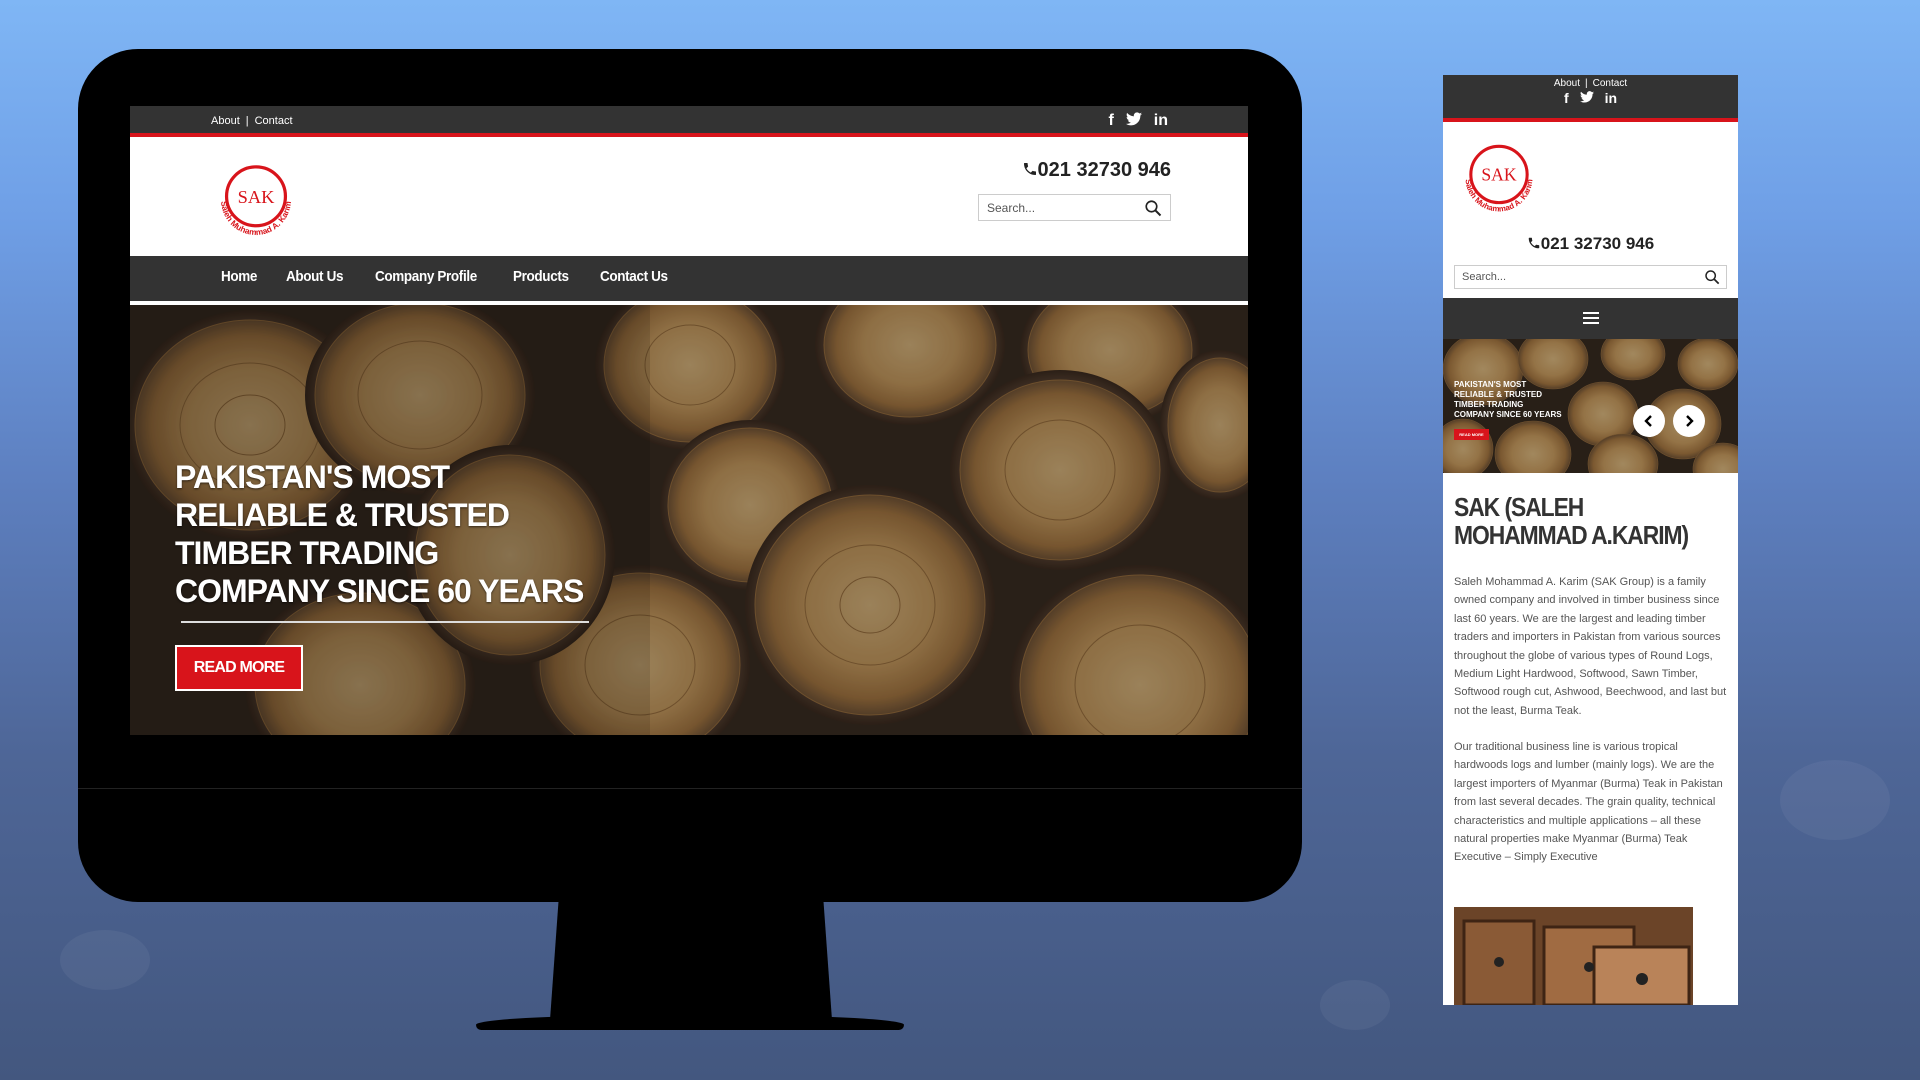  I want to click on chevron-right-icon, so click(1690, 421).